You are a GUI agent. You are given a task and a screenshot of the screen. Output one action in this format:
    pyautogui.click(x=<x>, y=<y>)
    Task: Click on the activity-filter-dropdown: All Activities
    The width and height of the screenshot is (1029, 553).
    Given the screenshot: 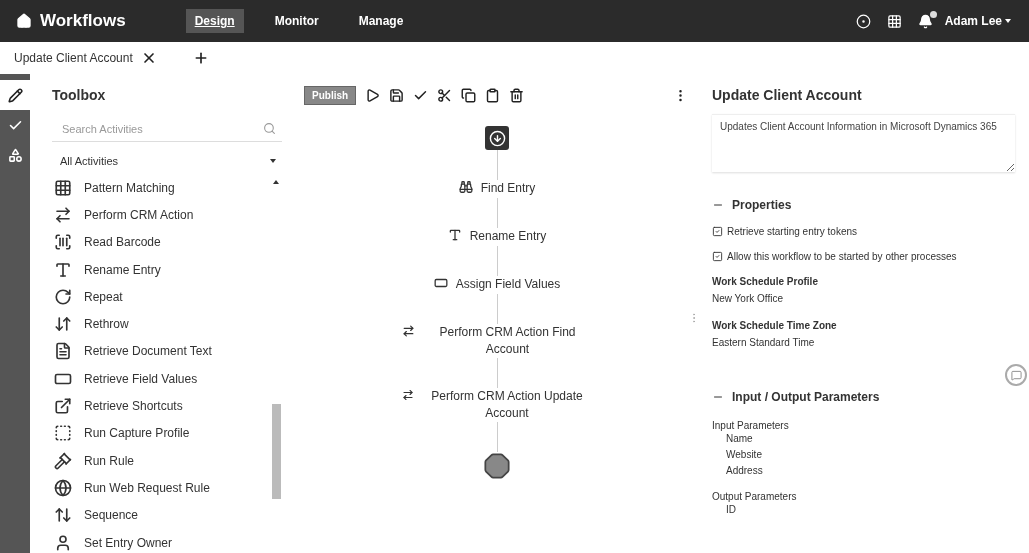 What is the action you would take?
    pyautogui.click(x=167, y=161)
    